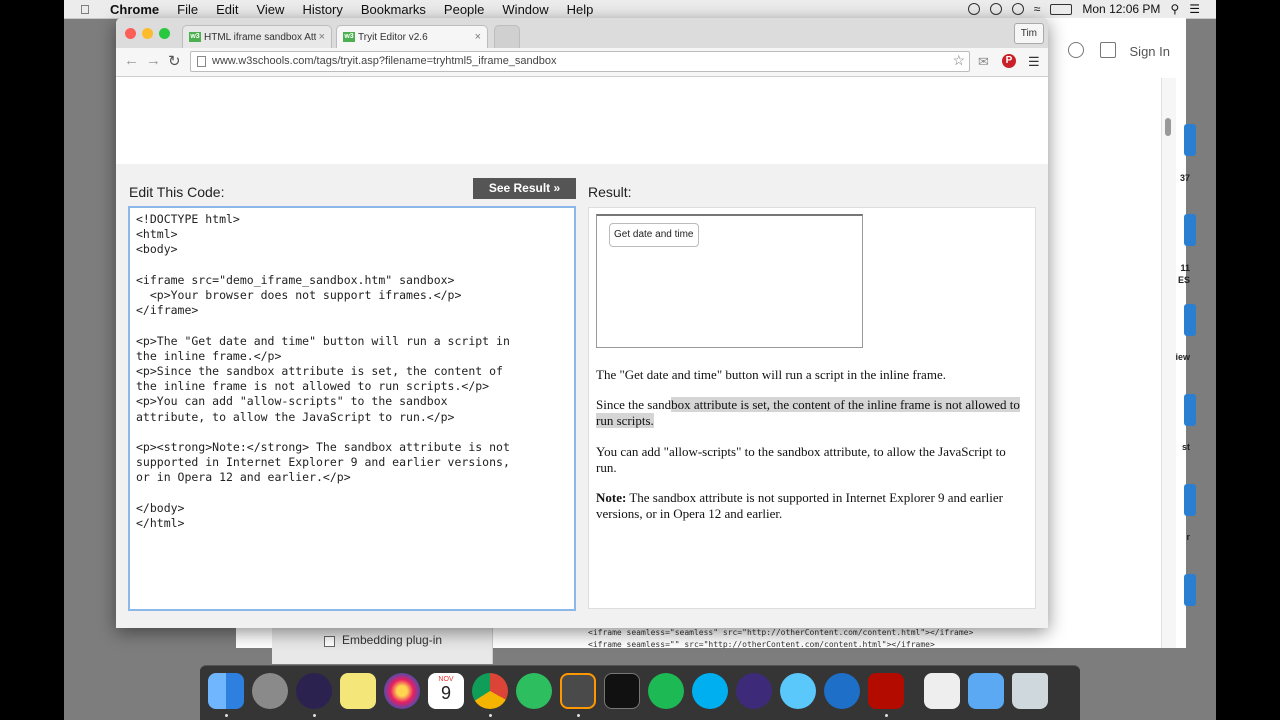 Image resolution: width=1280 pixels, height=720 pixels. I want to click on scrollbar-thumb, so click(1168, 127).